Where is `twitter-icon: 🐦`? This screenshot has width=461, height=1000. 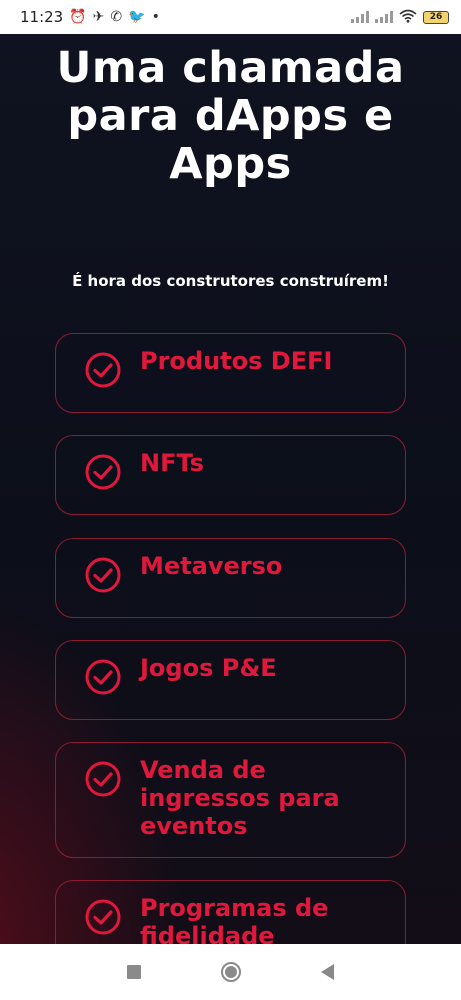
twitter-icon: 🐦 is located at coordinates (137, 17).